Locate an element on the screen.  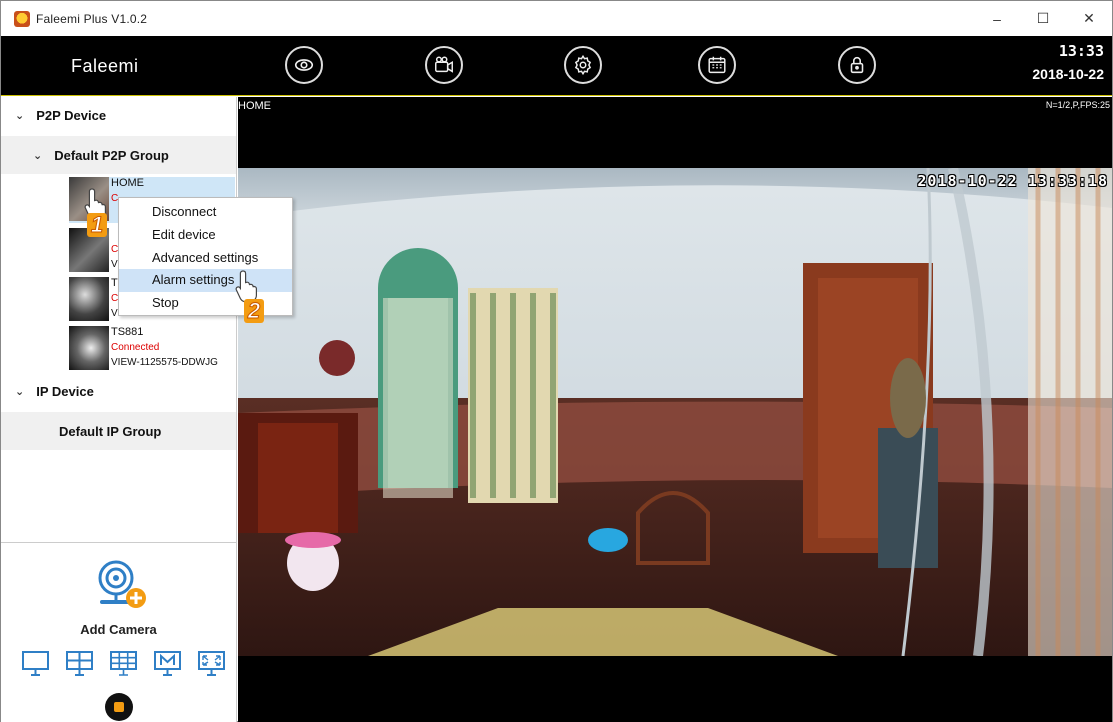
fullscreen-icon is located at coordinates (211, 663).